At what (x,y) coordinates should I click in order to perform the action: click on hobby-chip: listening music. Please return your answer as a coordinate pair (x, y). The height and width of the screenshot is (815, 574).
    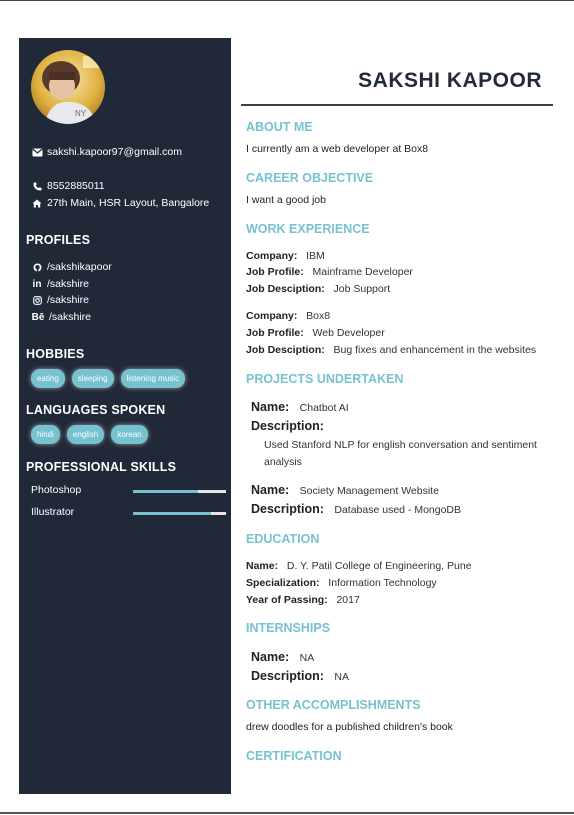
    Looking at the image, I should click on (153, 378).